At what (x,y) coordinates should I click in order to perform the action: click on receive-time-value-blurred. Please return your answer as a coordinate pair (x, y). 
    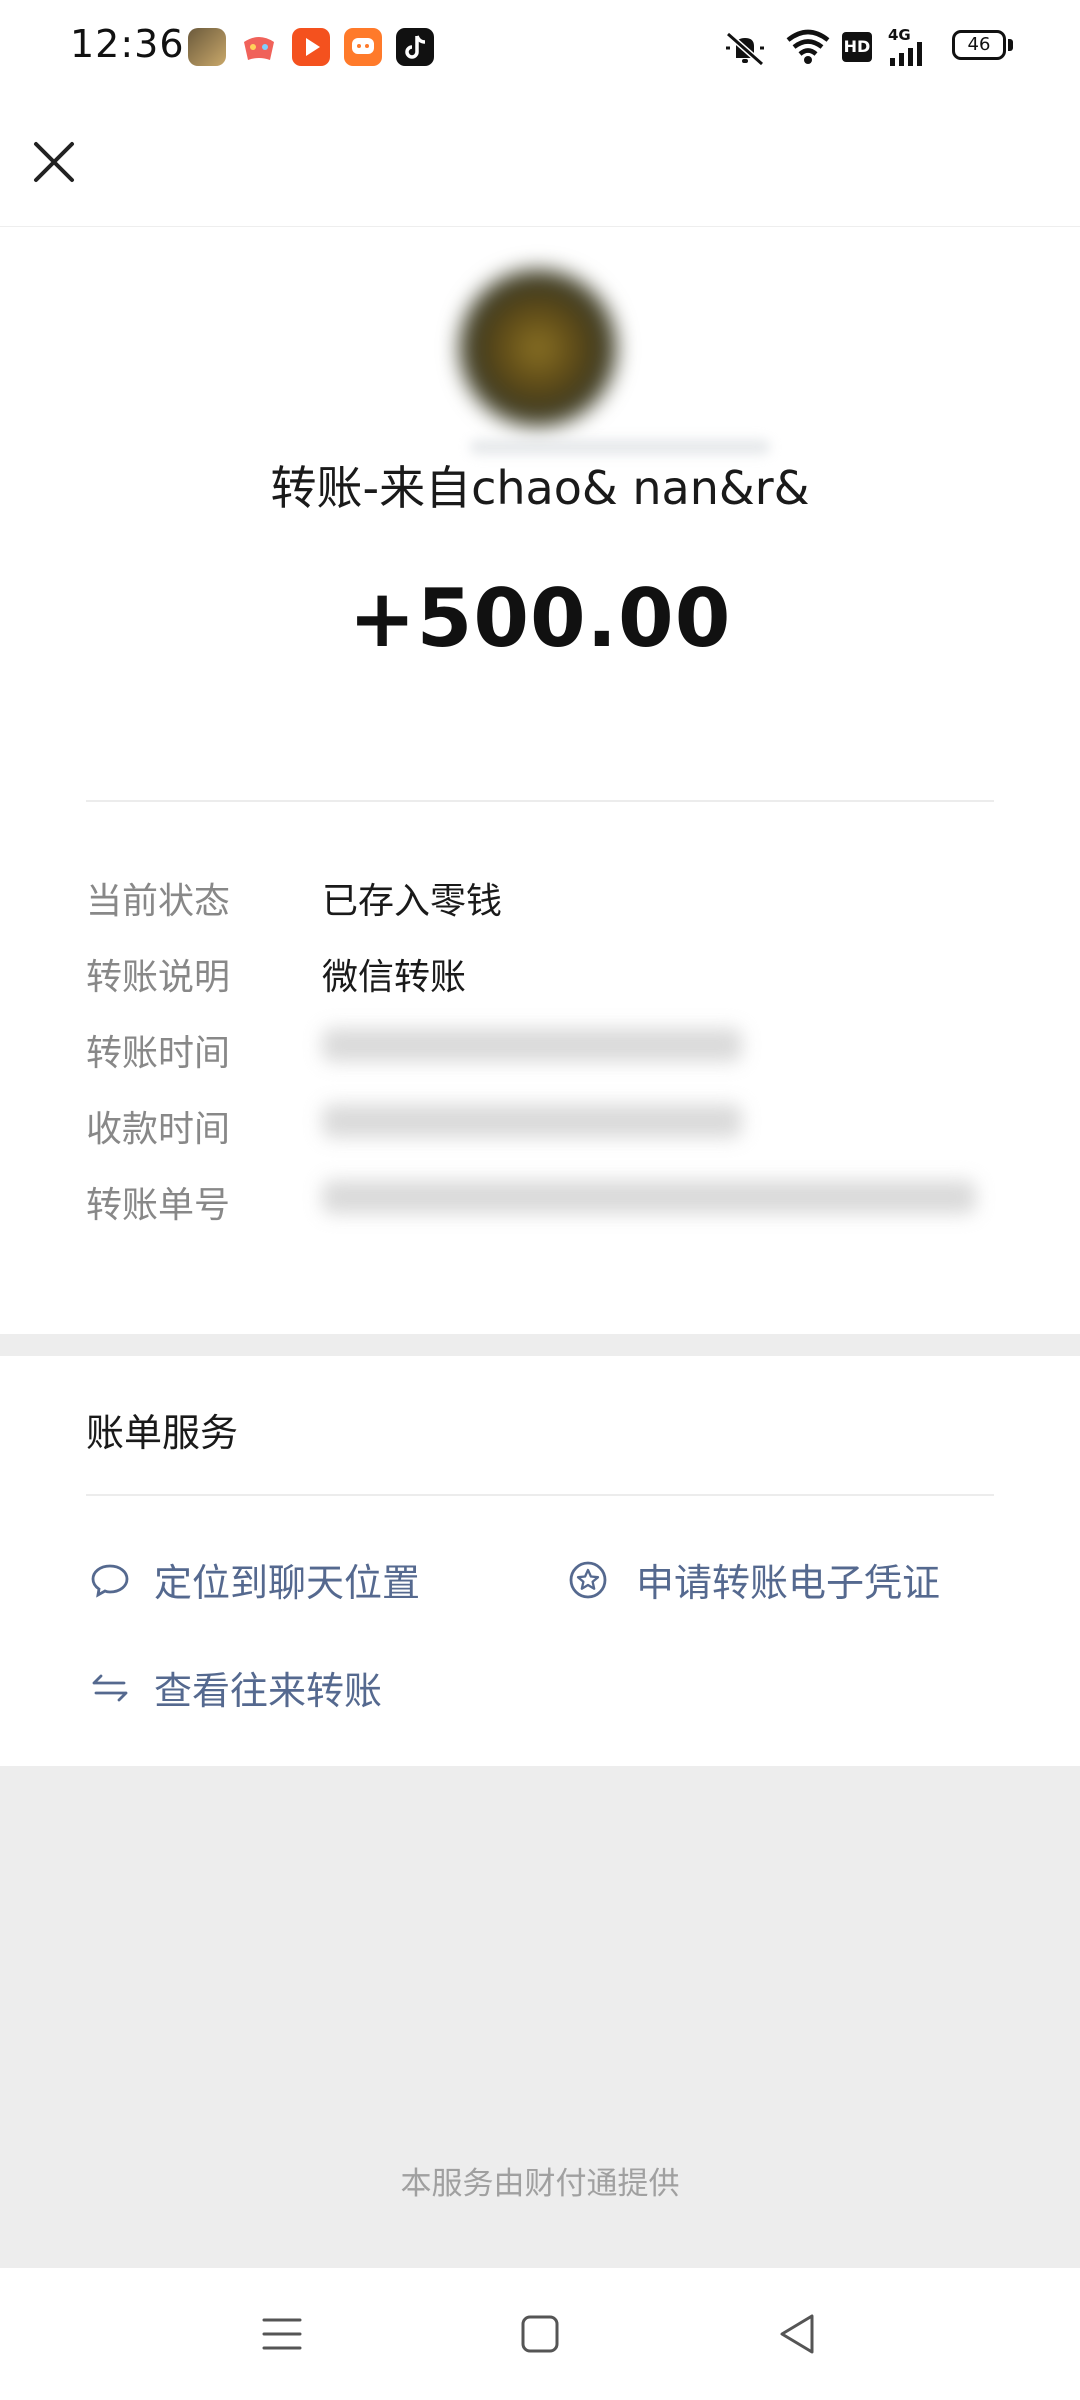
    Looking at the image, I should click on (532, 1121).